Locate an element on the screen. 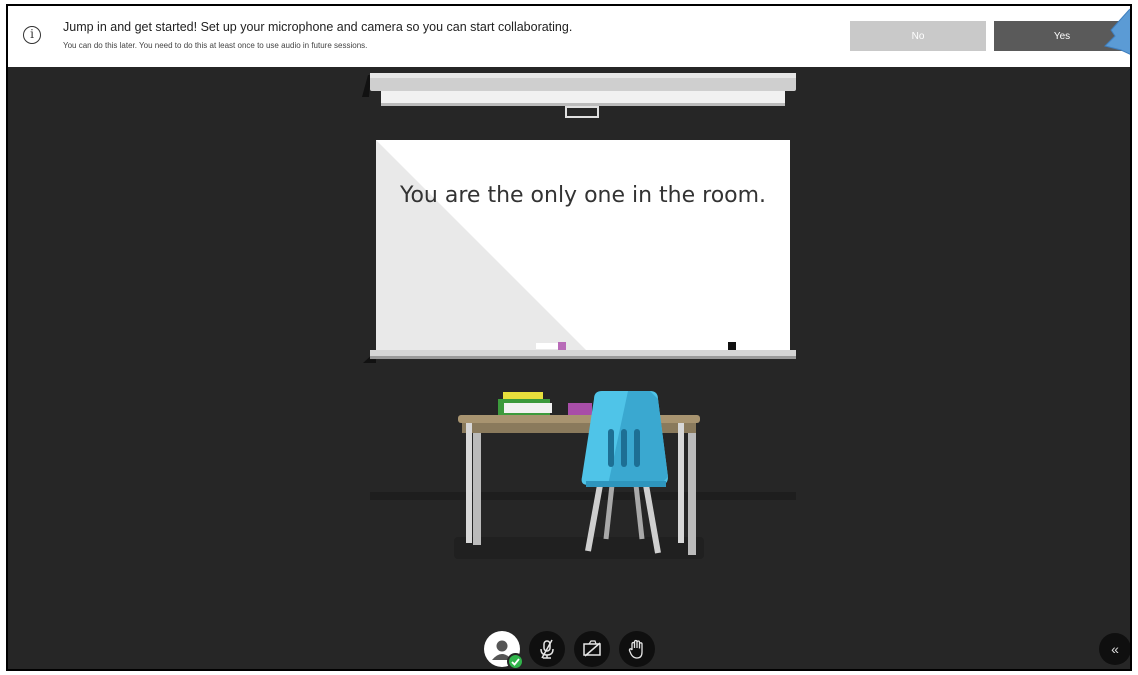  desk-shadow is located at coordinates (579, 548).